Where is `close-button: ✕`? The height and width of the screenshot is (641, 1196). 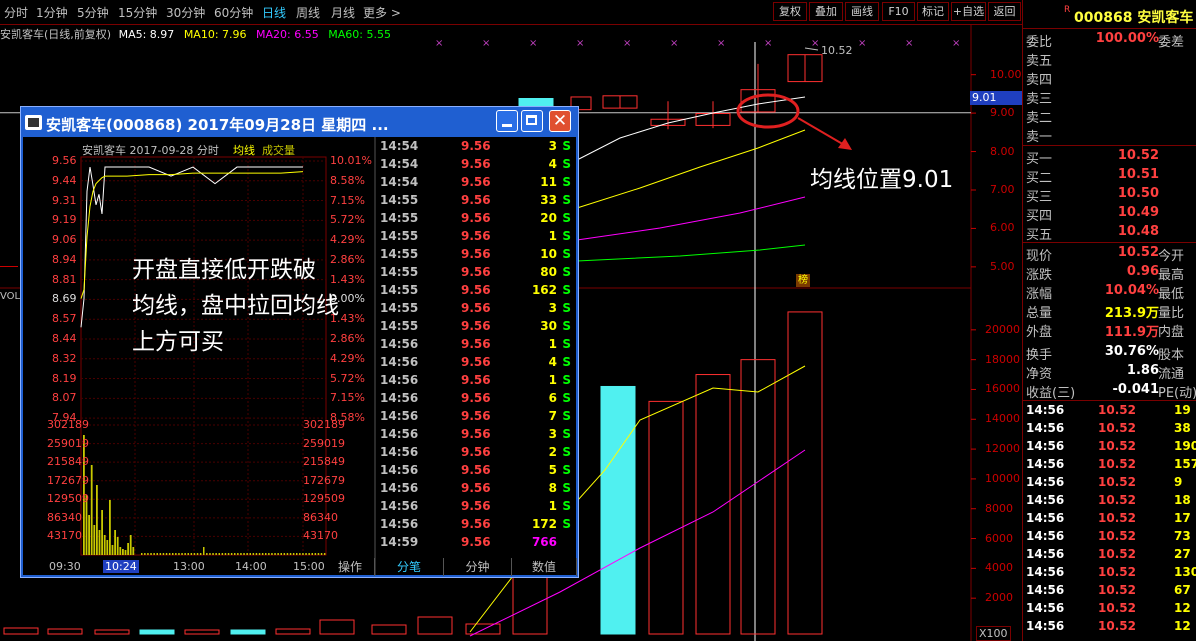
close-button: ✕ is located at coordinates (560, 121).